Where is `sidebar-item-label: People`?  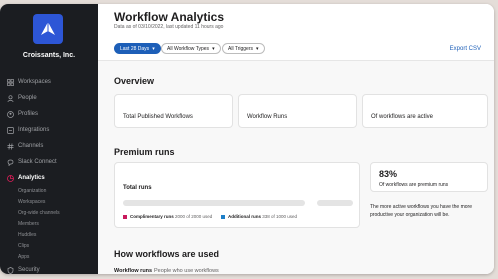 sidebar-item-label: People is located at coordinates (27, 98).